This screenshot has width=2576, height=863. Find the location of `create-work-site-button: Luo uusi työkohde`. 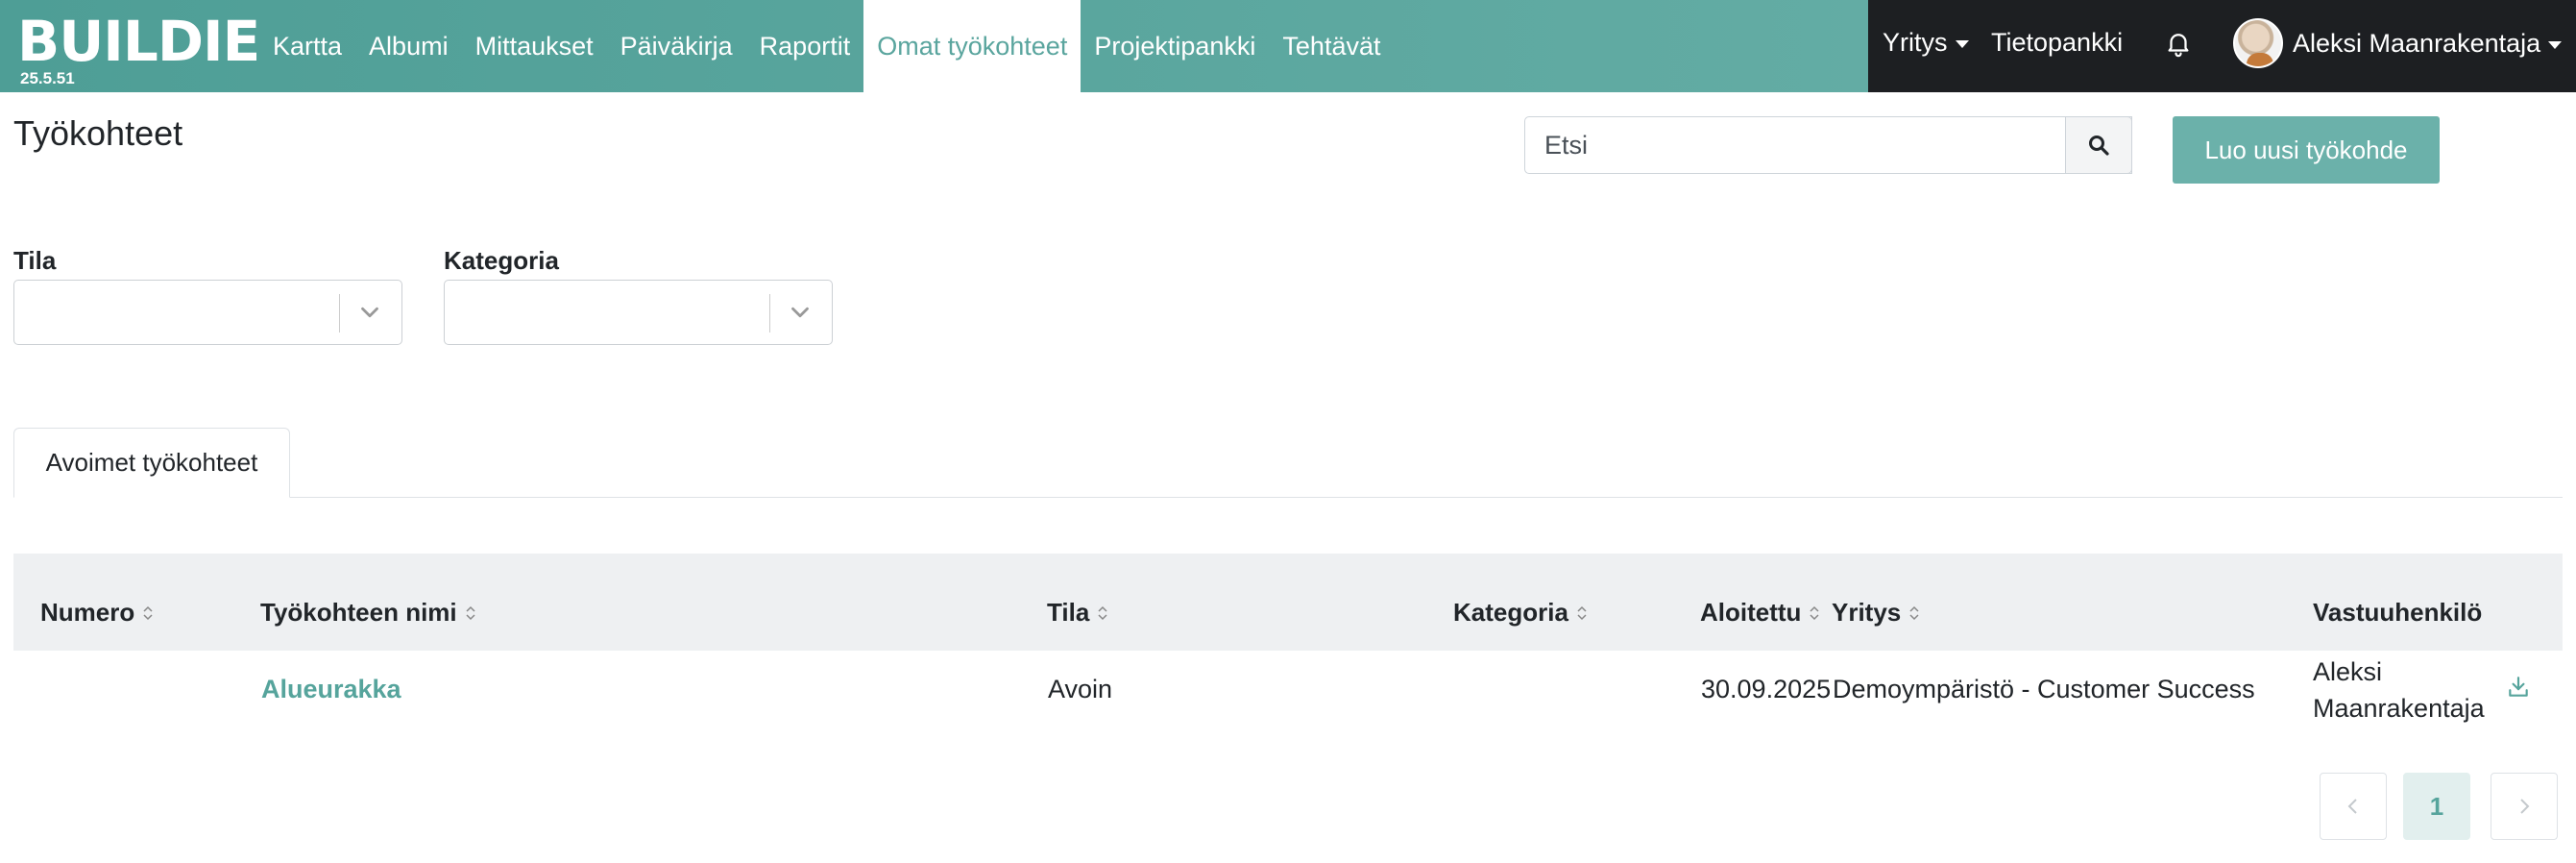

create-work-site-button: Luo uusi työkohde is located at coordinates (2306, 150).